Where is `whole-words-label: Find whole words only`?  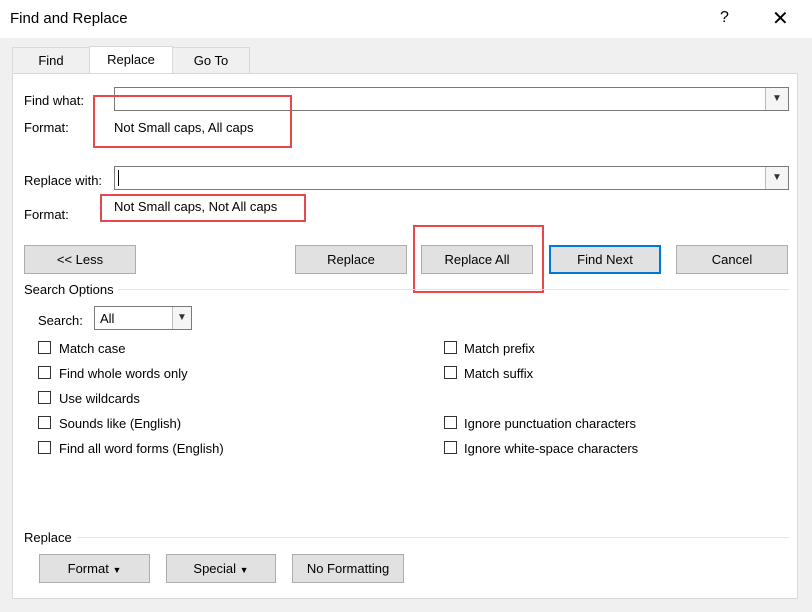 whole-words-label: Find whole words only is located at coordinates (123, 373).